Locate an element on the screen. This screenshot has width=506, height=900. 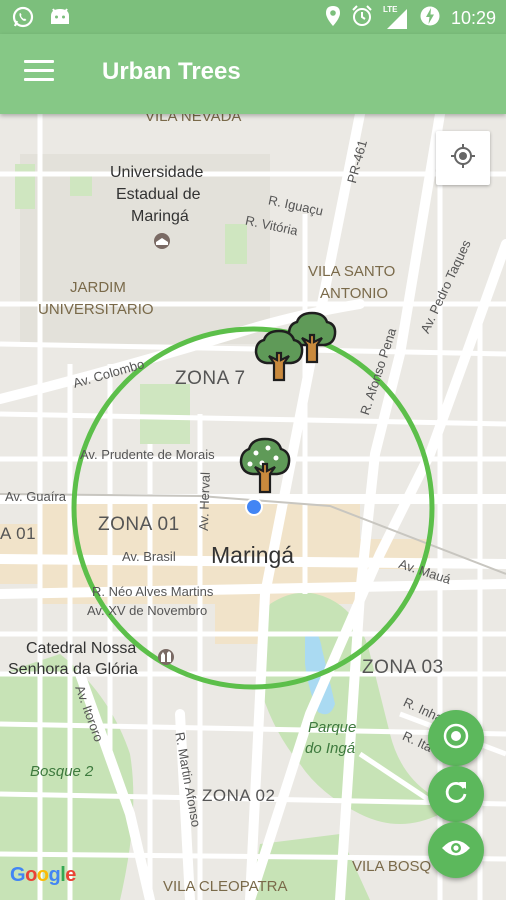
label-vila-santo: VILA SANTO is located at coordinates (352, 271).